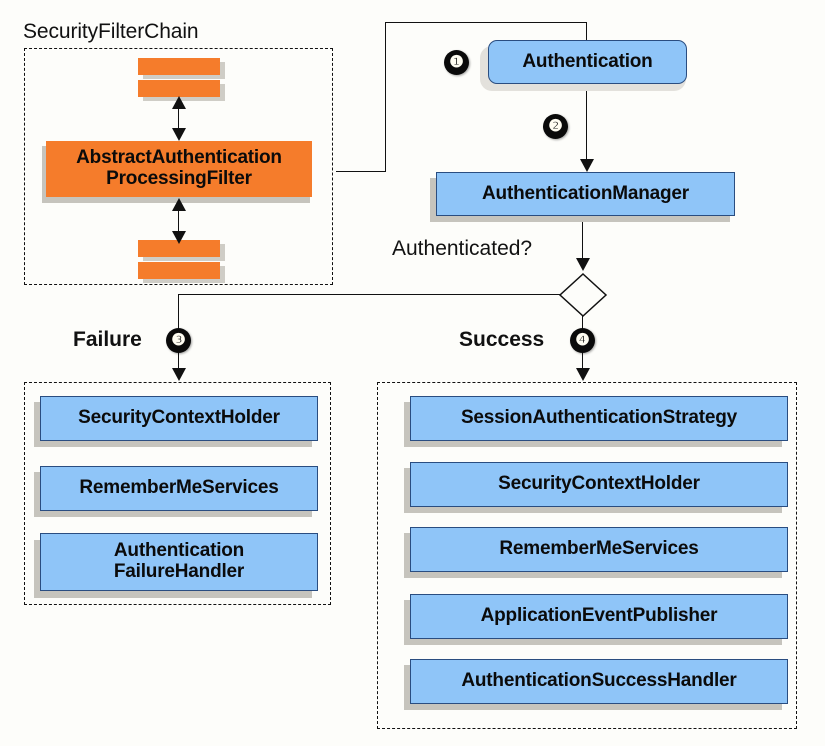 The width and height of the screenshot is (825, 746). I want to click on node-label: Authentication FailureHandler, so click(179, 561).